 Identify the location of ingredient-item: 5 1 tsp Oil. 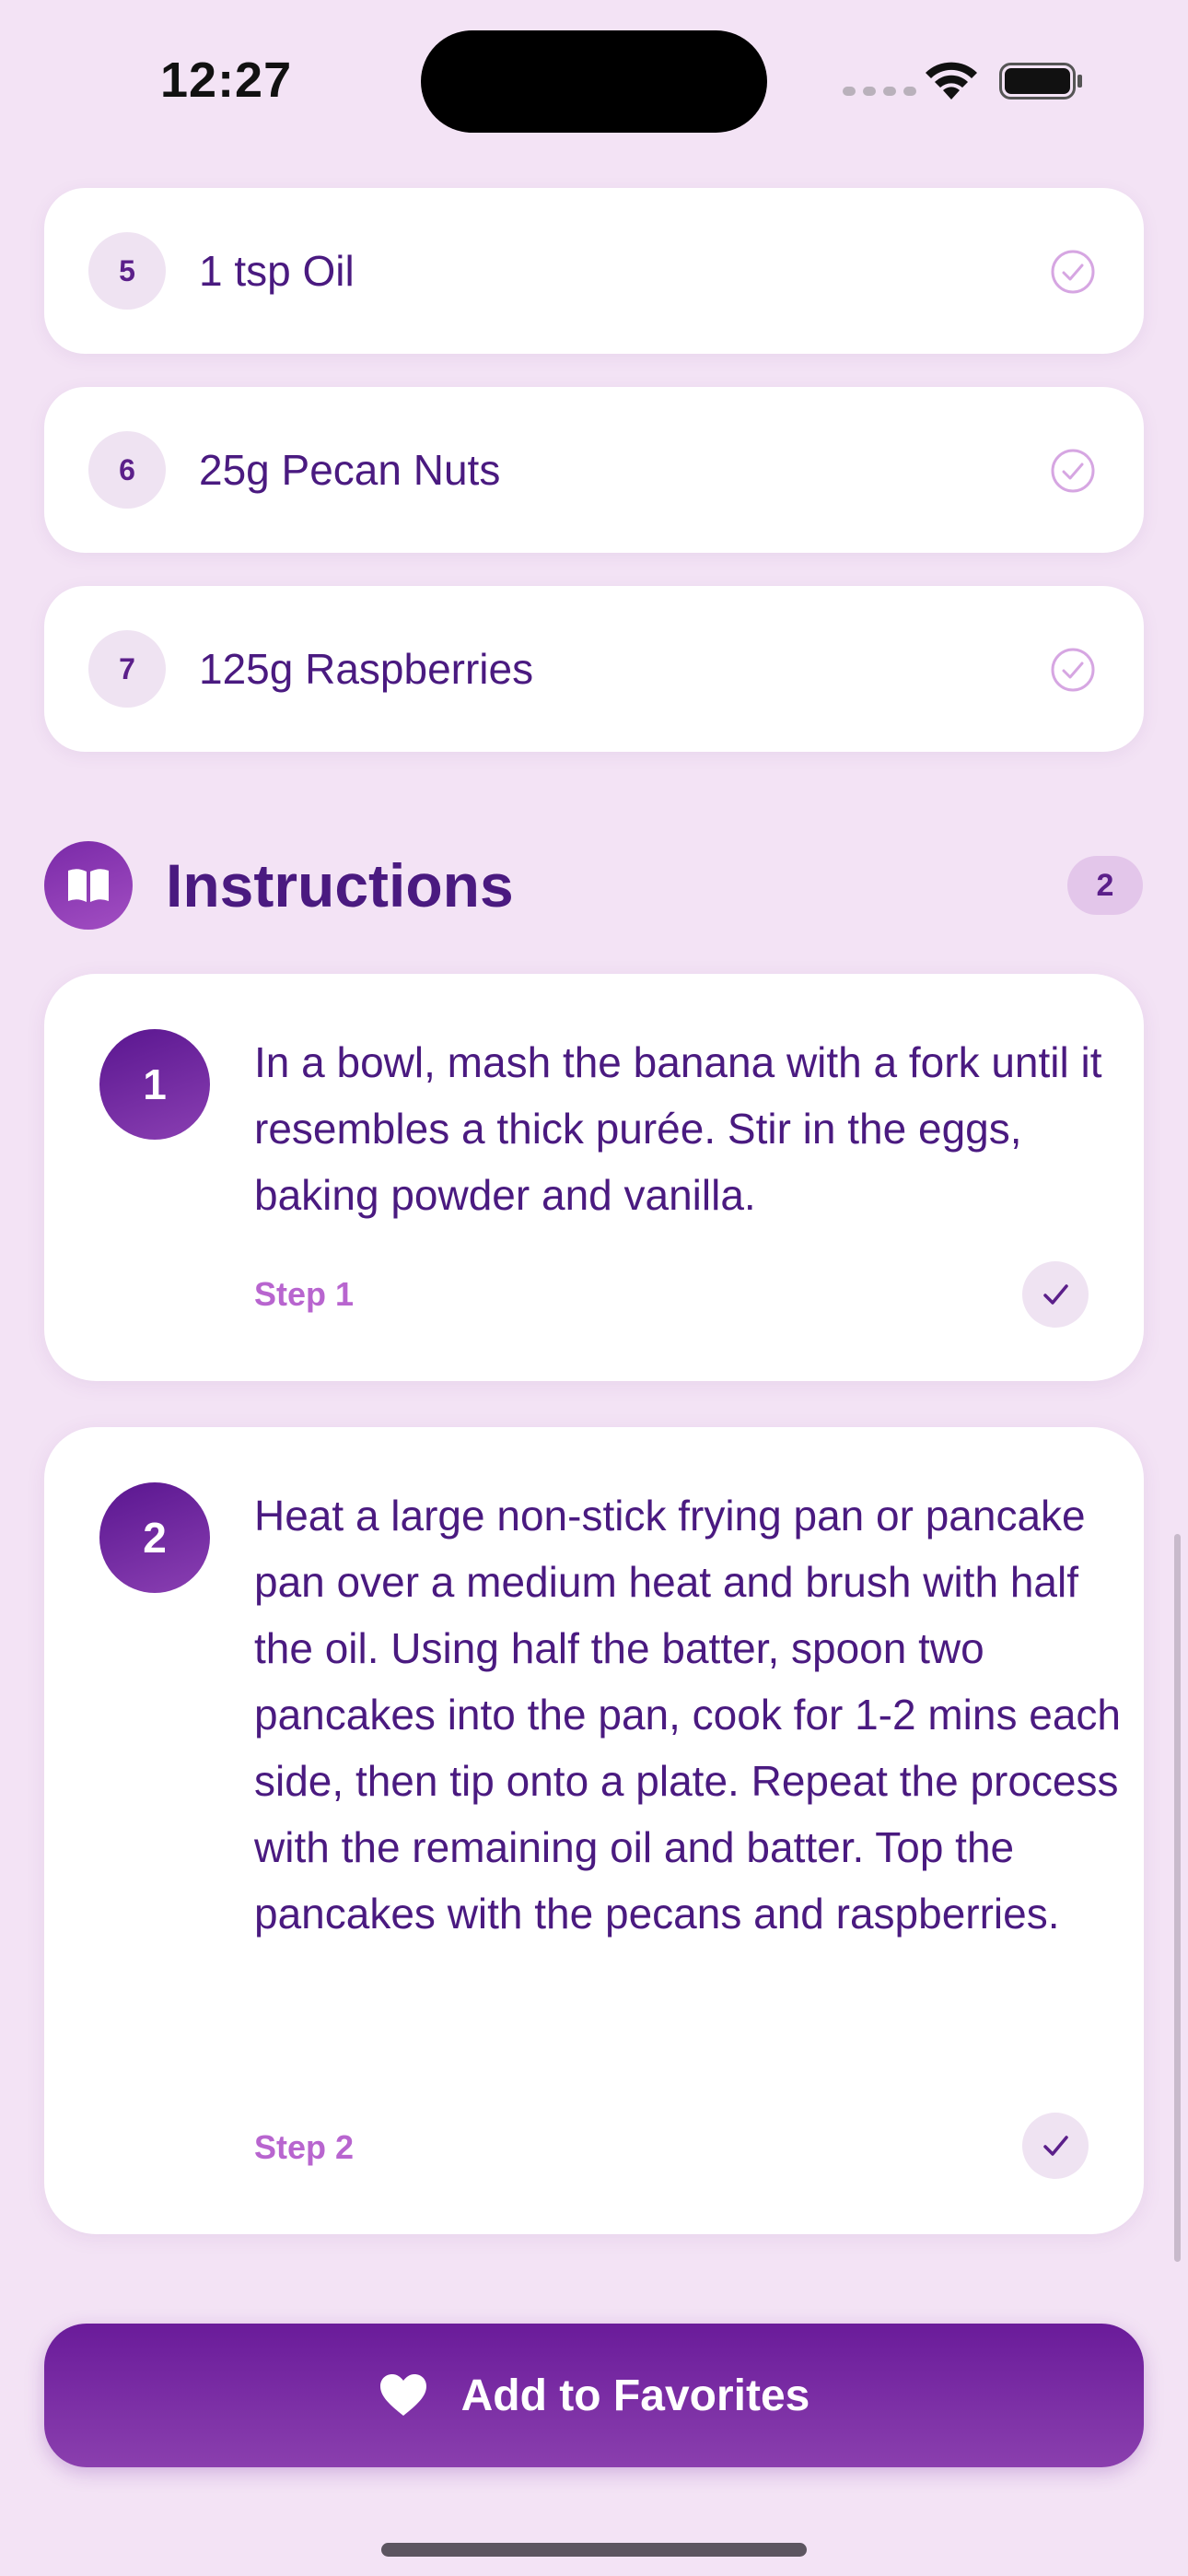
(594, 271).